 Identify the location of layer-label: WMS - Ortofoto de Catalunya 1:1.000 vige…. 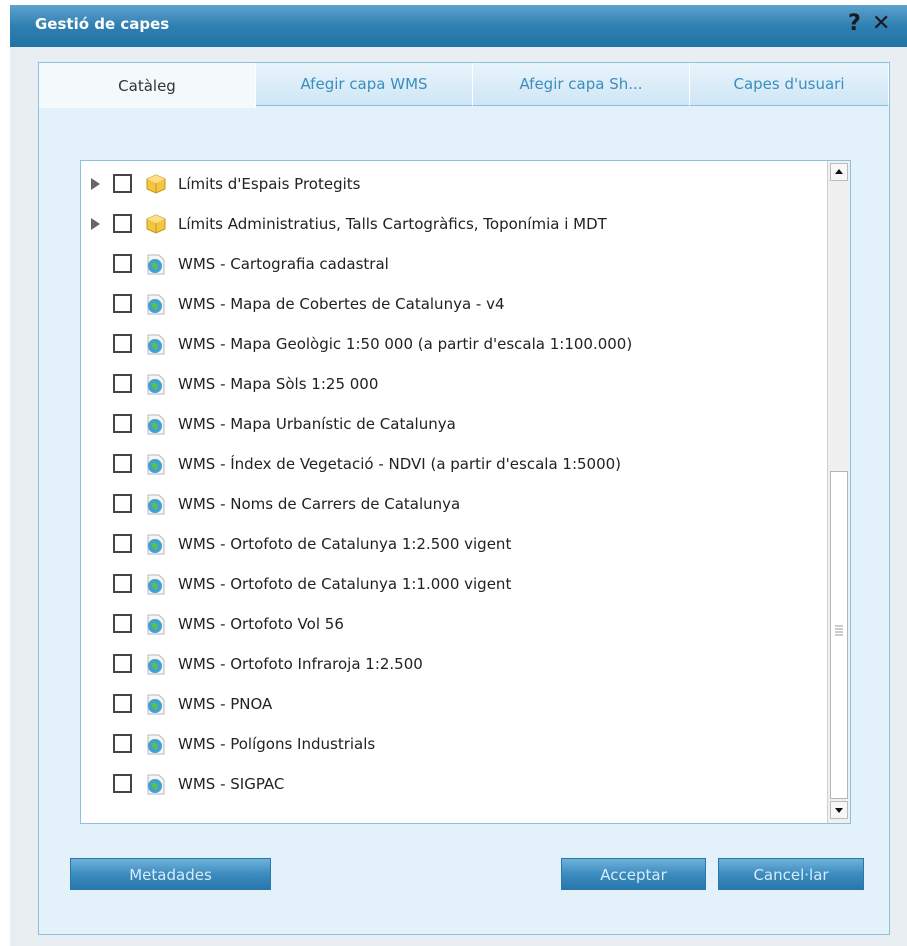
(345, 584).